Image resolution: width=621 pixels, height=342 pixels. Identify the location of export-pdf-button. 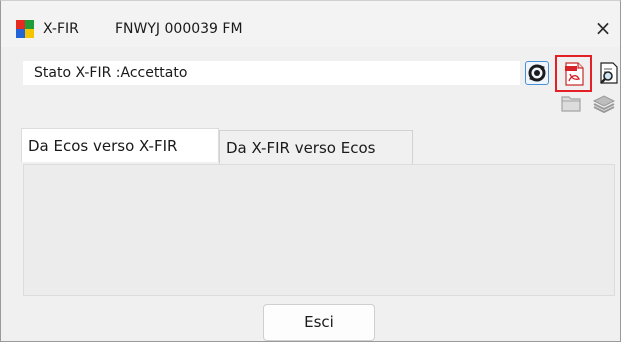
(573, 73).